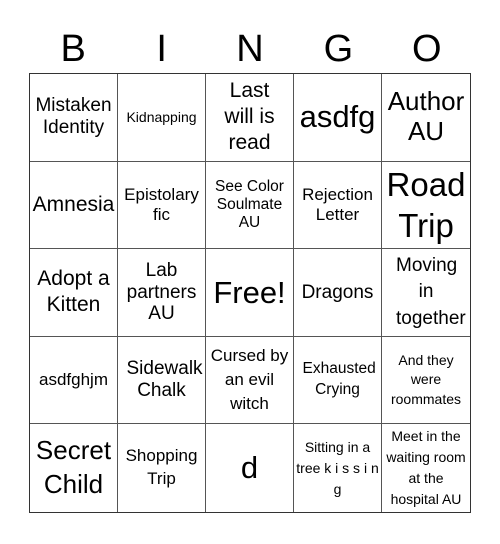 The image size is (500, 544). I want to click on bingo-cell: Cursed by an evil witch, so click(250, 380).